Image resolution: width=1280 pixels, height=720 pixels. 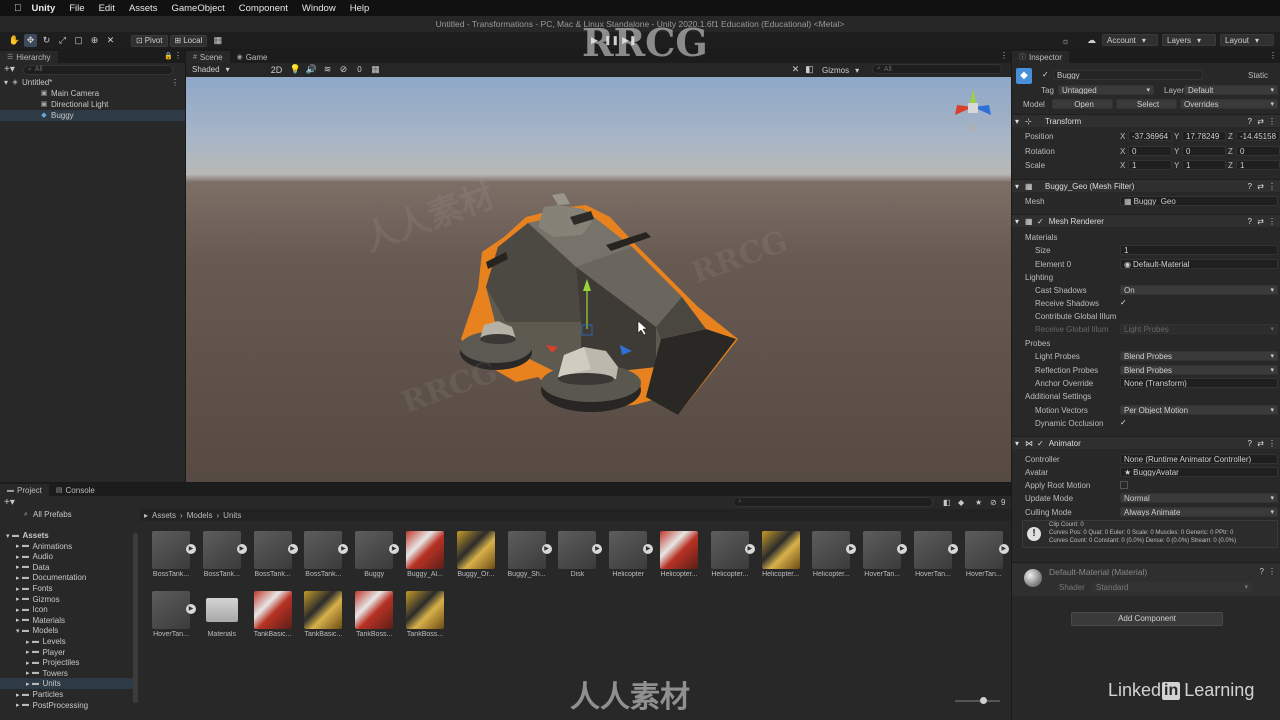 What do you see at coordinates (69, 609) in the screenshot?
I see `folder-item: ▸ ▬ Icon` at bounding box center [69, 609].